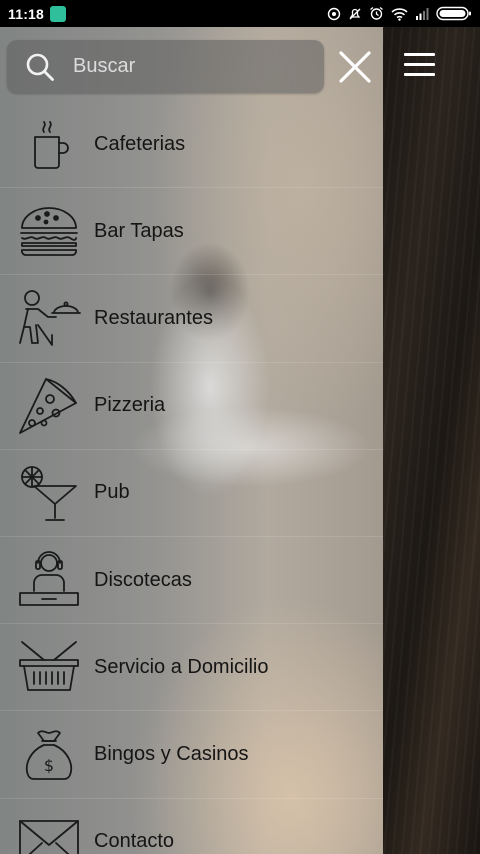 Image resolution: width=480 pixels, height=854 pixels. Describe the element at coordinates (49, 406) in the screenshot. I see `pizza-slice-icon` at that location.